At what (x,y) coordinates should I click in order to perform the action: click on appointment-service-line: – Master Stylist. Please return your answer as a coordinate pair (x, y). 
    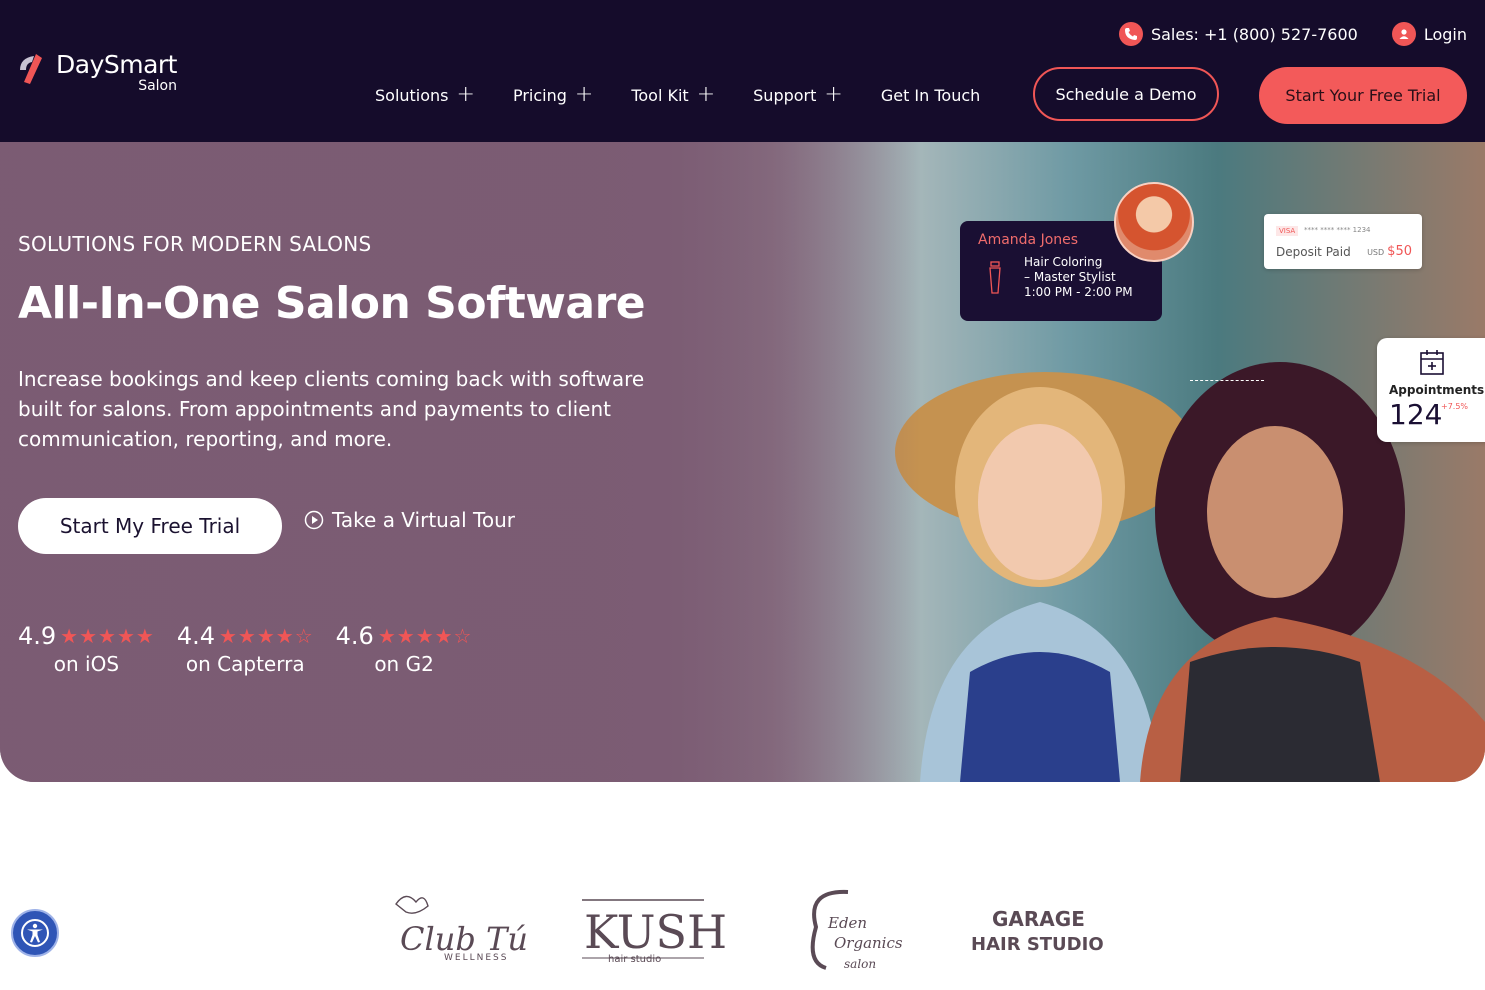
    Looking at the image, I should click on (1070, 277).